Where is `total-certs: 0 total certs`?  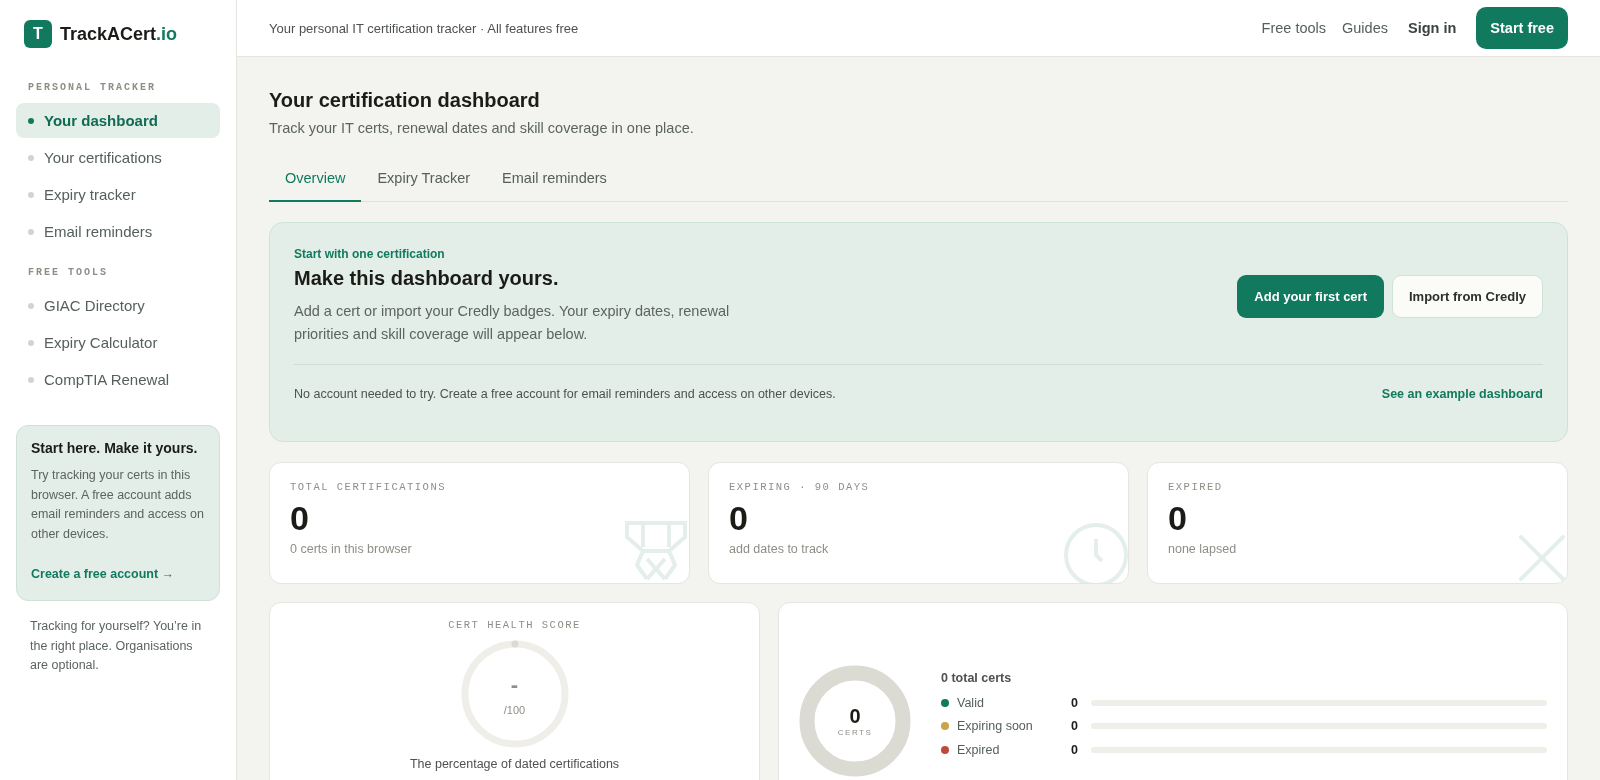
total-certs: 0 total certs is located at coordinates (977, 678).